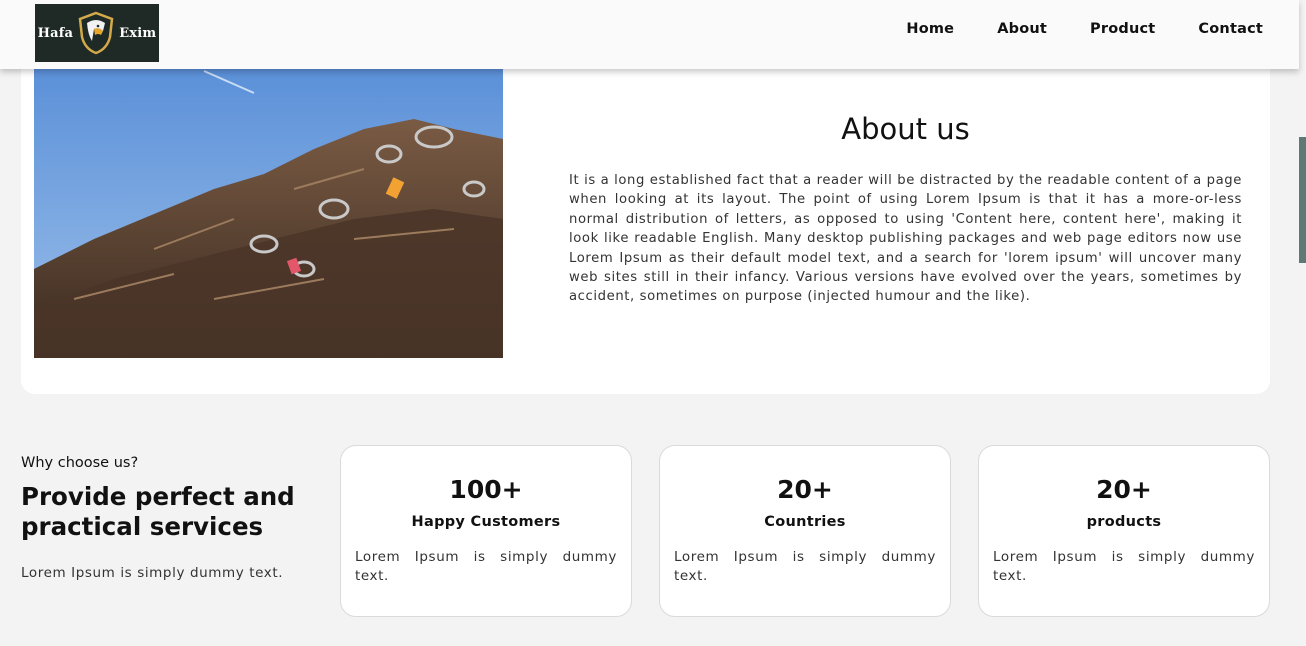 Image resolution: width=1306 pixels, height=646 pixels. What do you see at coordinates (805, 522) in the screenshot?
I see `stat-label: Countries` at bounding box center [805, 522].